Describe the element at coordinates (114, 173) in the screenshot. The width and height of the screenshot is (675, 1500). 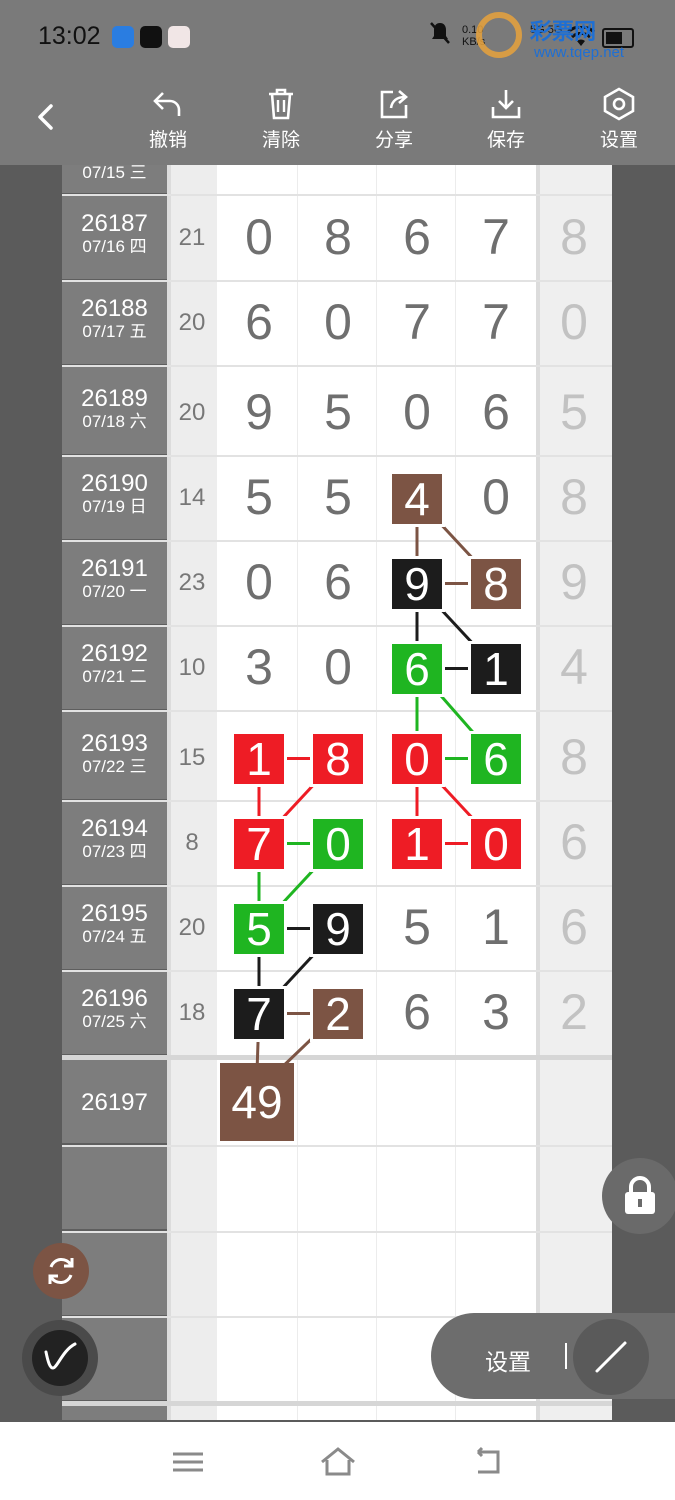
I see `issue-date: 07/15 三` at that location.